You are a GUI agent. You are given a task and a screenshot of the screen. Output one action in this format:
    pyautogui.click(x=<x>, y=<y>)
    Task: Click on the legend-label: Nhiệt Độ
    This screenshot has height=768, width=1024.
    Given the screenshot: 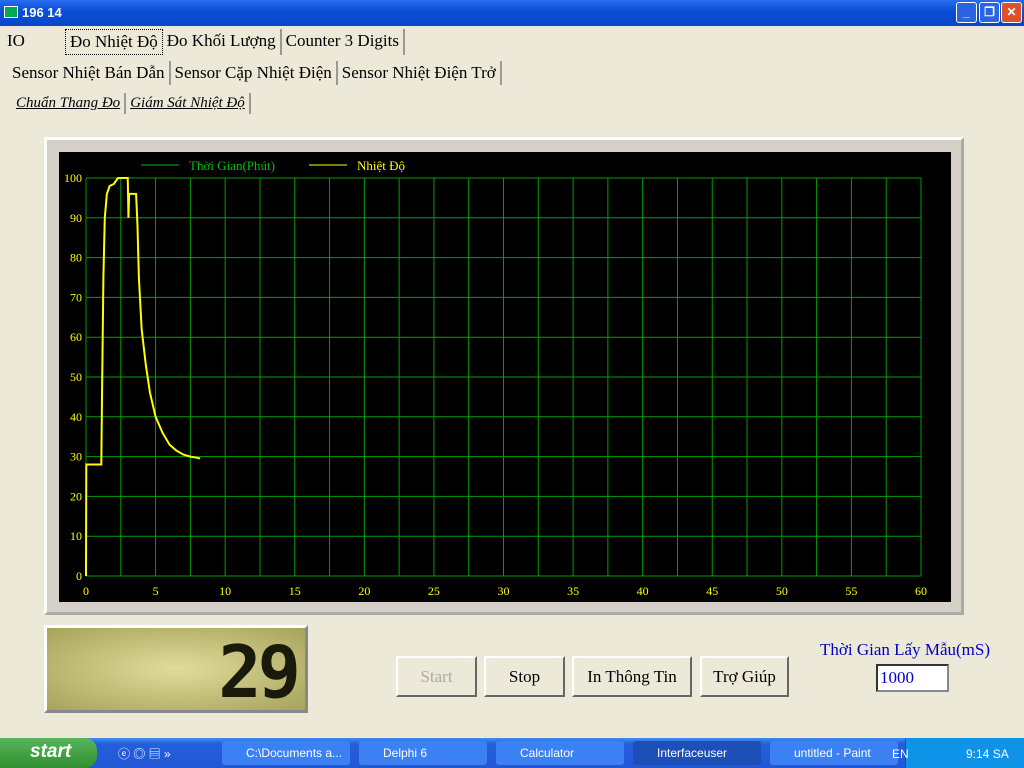 What is the action you would take?
    pyautogui.click(x=381, y=165)
    